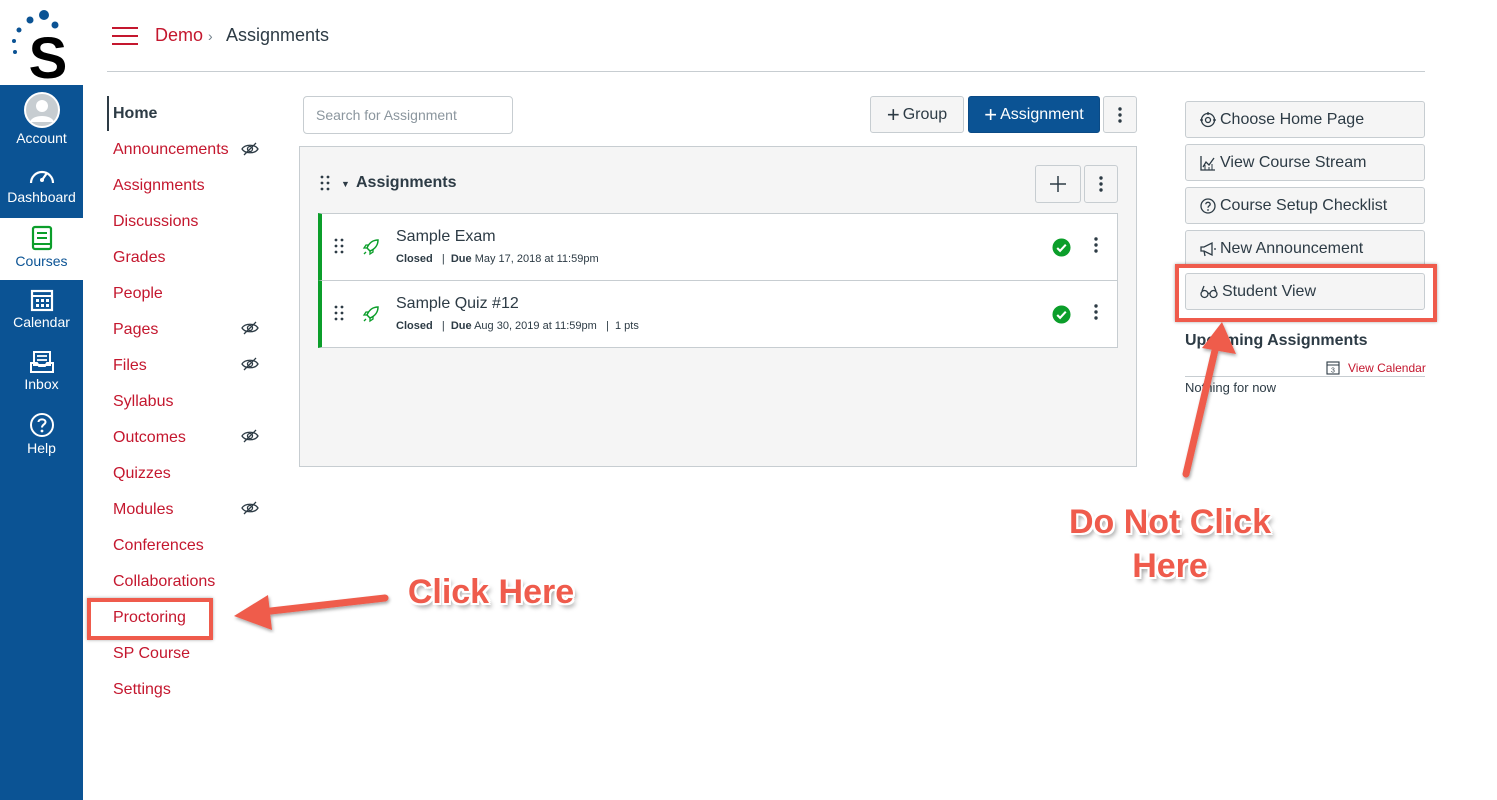  What do you see at coordinates (41, 362) in the screenshot?
I see `inbox-icon` at bounding box center [41, 362].